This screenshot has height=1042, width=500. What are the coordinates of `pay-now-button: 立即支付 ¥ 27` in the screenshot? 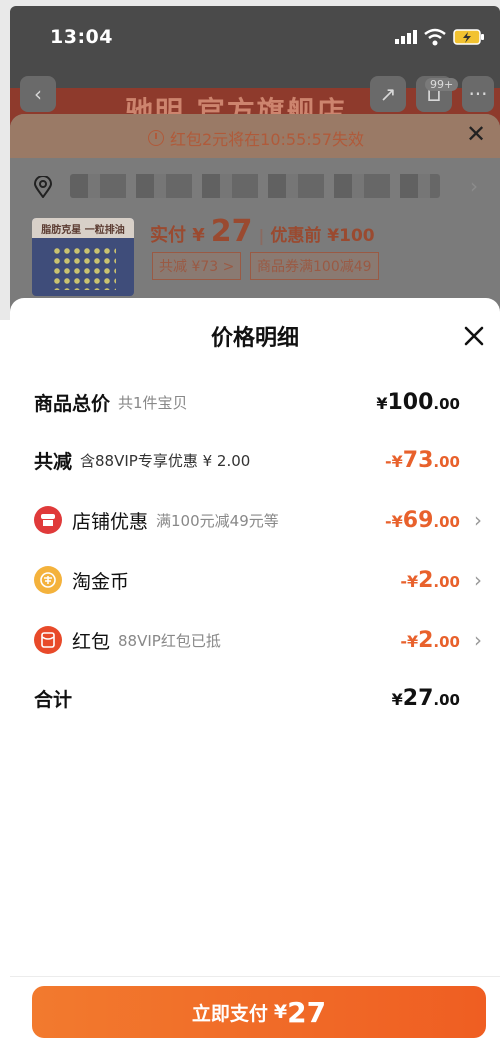 It's located at (259, 1012).